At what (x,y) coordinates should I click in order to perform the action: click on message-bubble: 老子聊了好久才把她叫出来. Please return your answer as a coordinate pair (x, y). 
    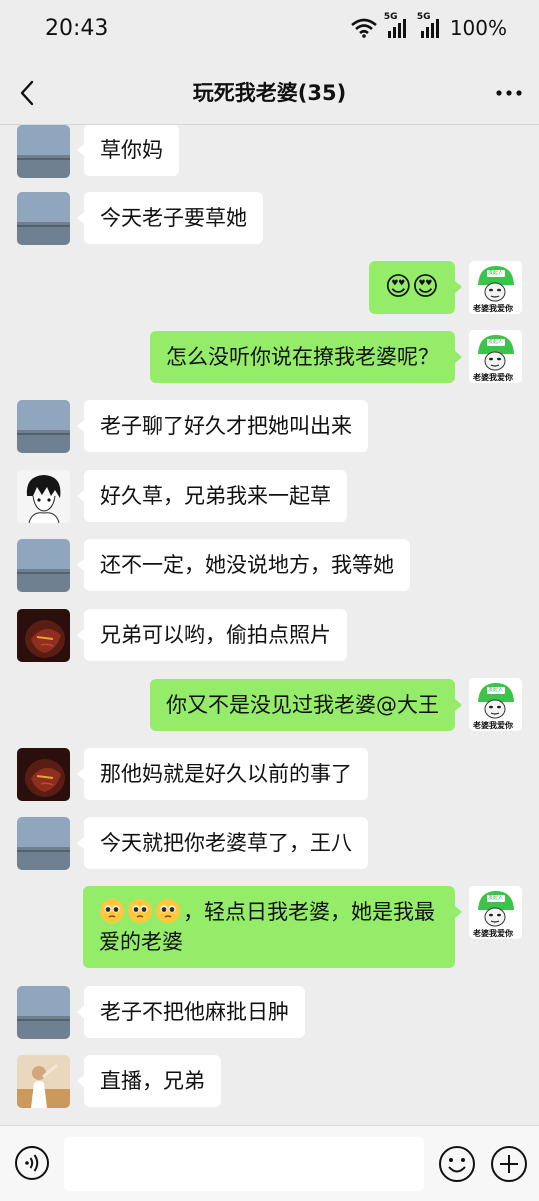
    Looking at the image, I should click on (222, 426).